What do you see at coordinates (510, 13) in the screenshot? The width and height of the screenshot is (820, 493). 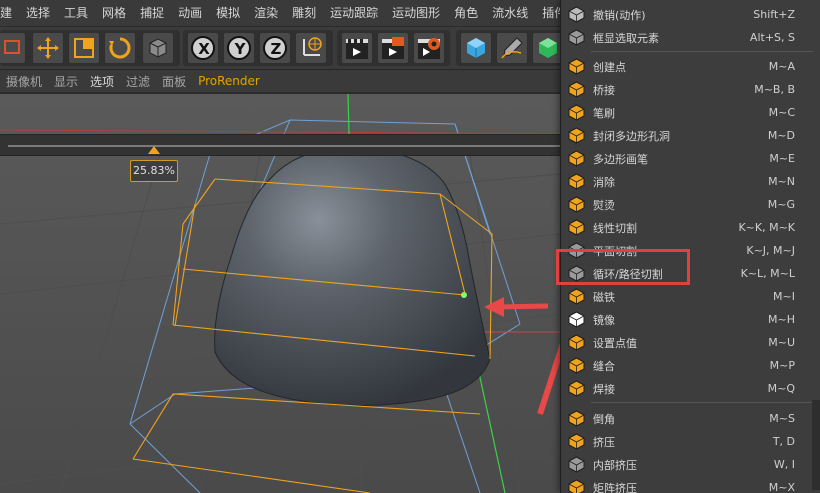 I see `menu-item-pipeline: 流水线` at bounding box center [510, 13].